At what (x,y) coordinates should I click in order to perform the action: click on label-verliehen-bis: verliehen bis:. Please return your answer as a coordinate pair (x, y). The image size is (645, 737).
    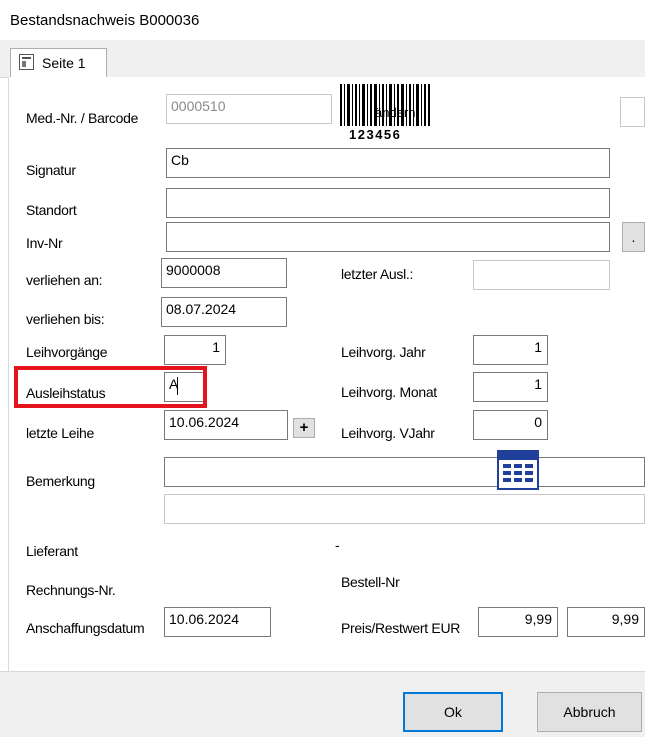
    Looking at the image, I should click on (65, 319).